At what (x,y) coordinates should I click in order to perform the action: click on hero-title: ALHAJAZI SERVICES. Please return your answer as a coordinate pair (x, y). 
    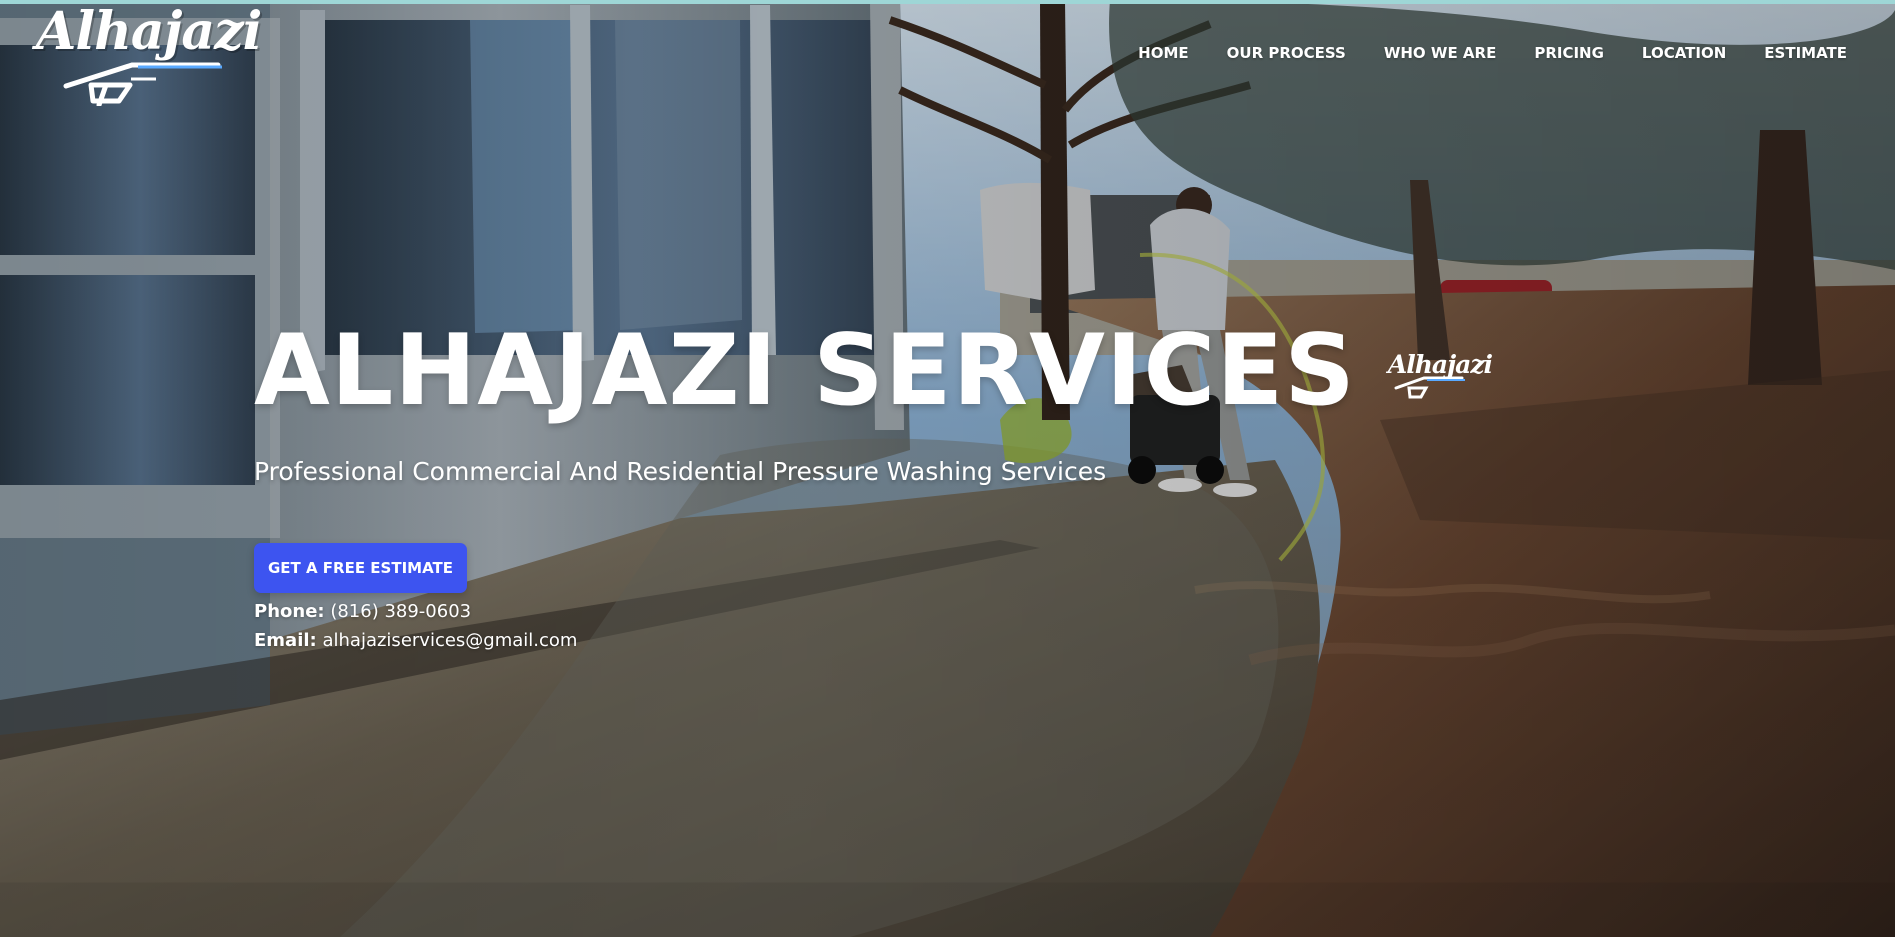
    Looking at the image, I should click on (805, 371).